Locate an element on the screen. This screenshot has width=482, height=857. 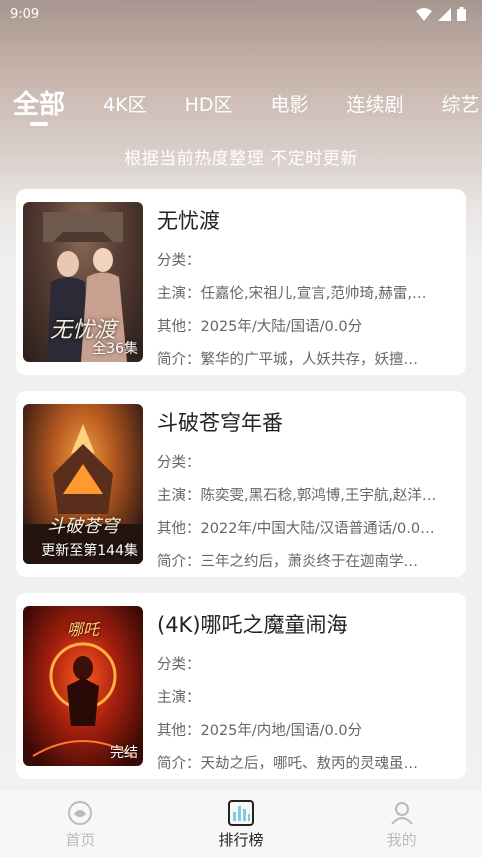
profile-icon is located at coordinates (401, 813).